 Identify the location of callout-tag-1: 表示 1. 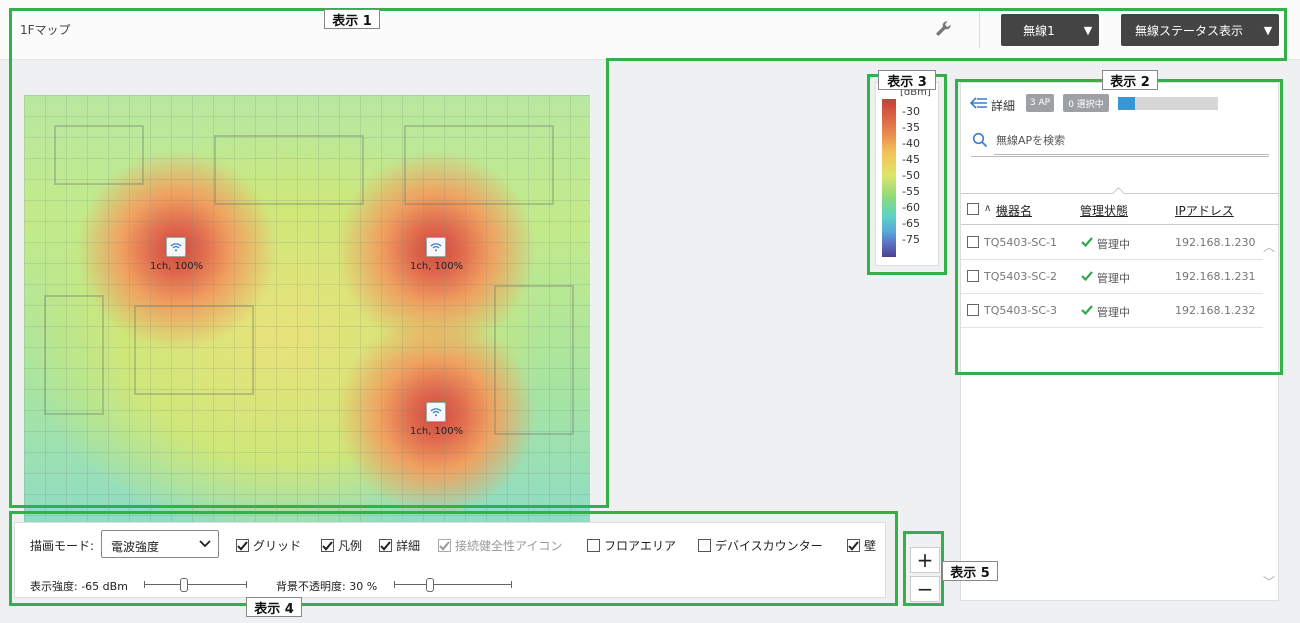
(352, 19).